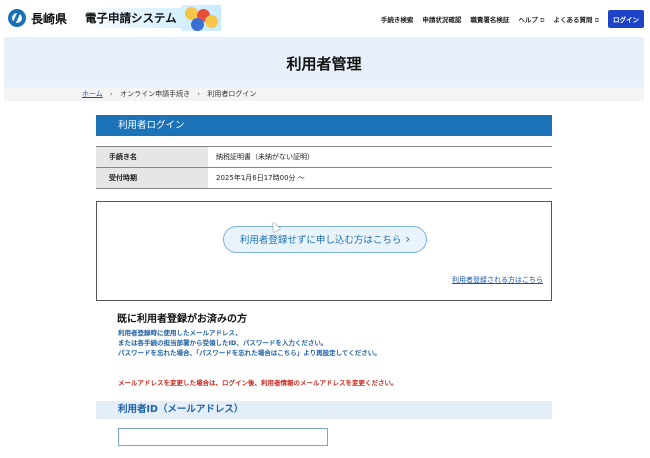 This screenshot has height=458, width=650. Describe the element at coordinates (324, 410) in the screenshot. I see `user-id-label: 利用者ID（メールアドレス）` at that location.